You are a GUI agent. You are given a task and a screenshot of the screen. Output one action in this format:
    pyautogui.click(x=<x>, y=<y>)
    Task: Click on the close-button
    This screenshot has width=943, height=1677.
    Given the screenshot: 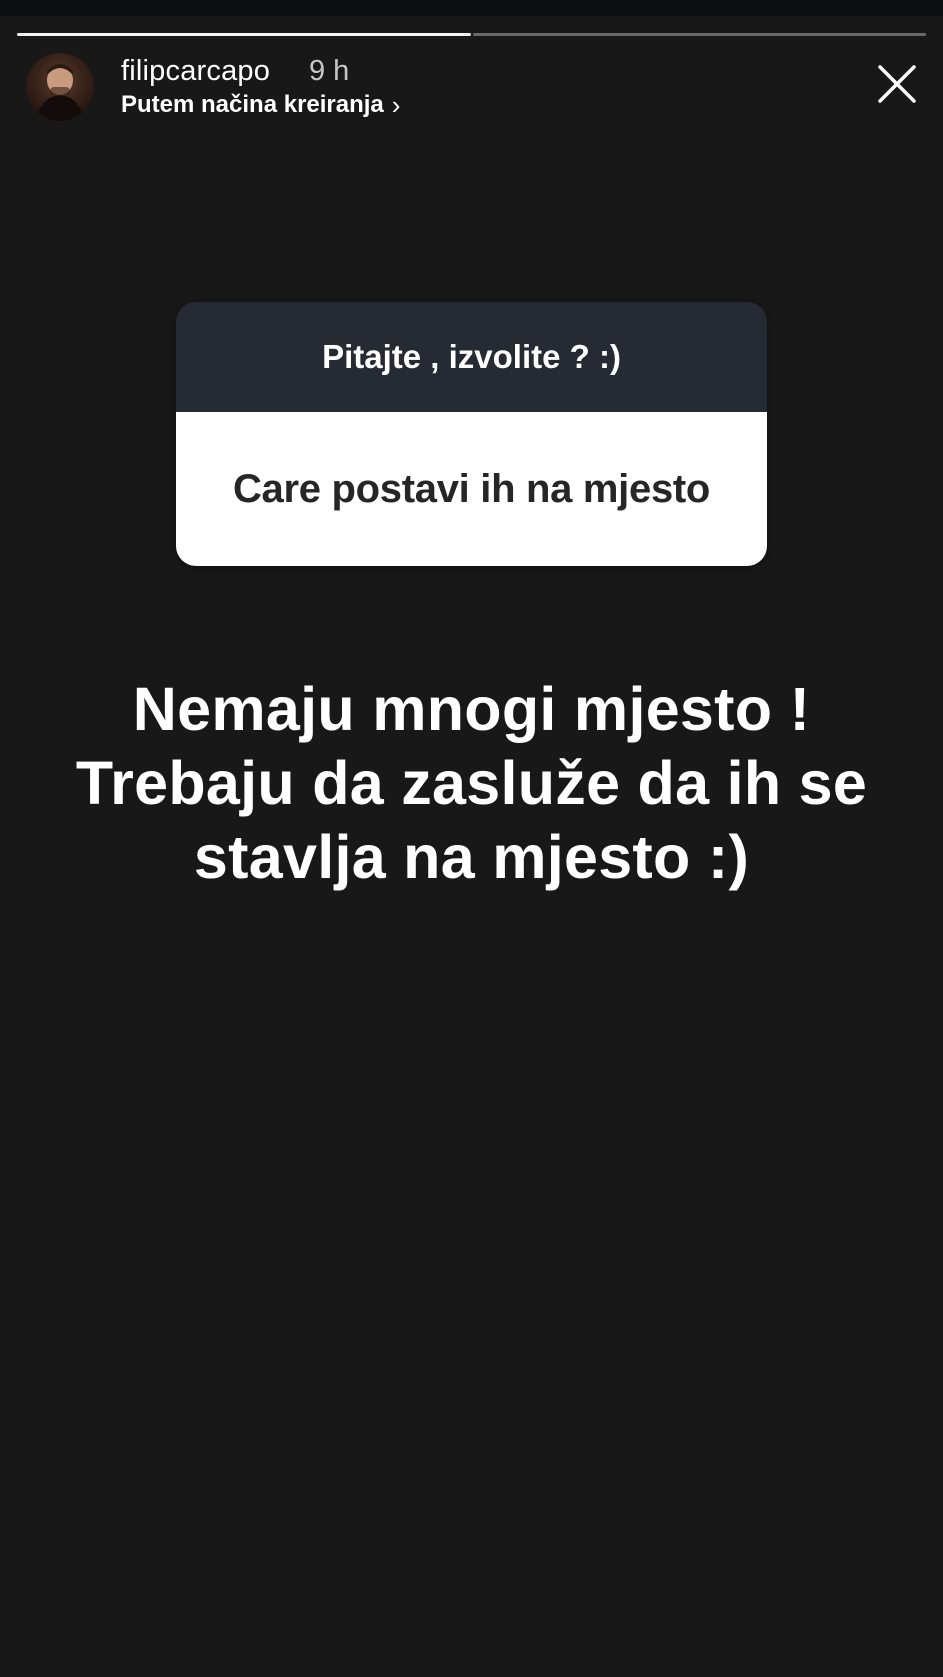 What is the action you would take?
    pyautogui.click(x=897, y=84)
    